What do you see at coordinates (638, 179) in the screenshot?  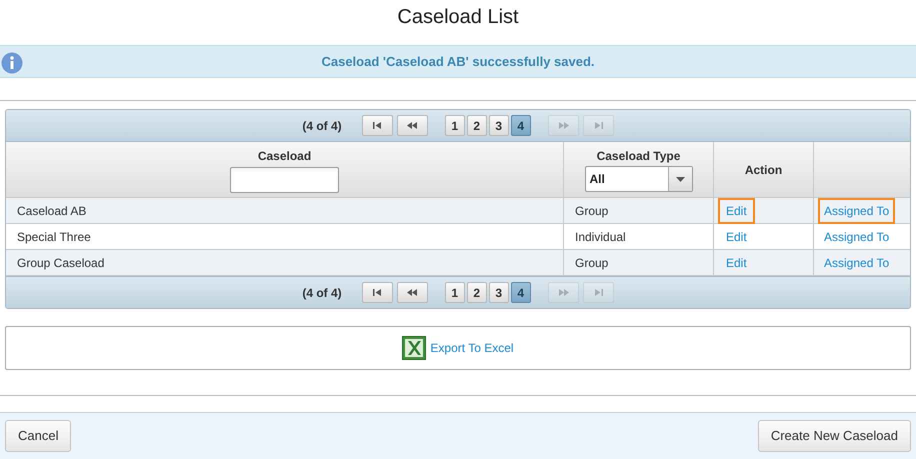 I see `caseload-type-dropdown: All` at bounding box center [638, 179].